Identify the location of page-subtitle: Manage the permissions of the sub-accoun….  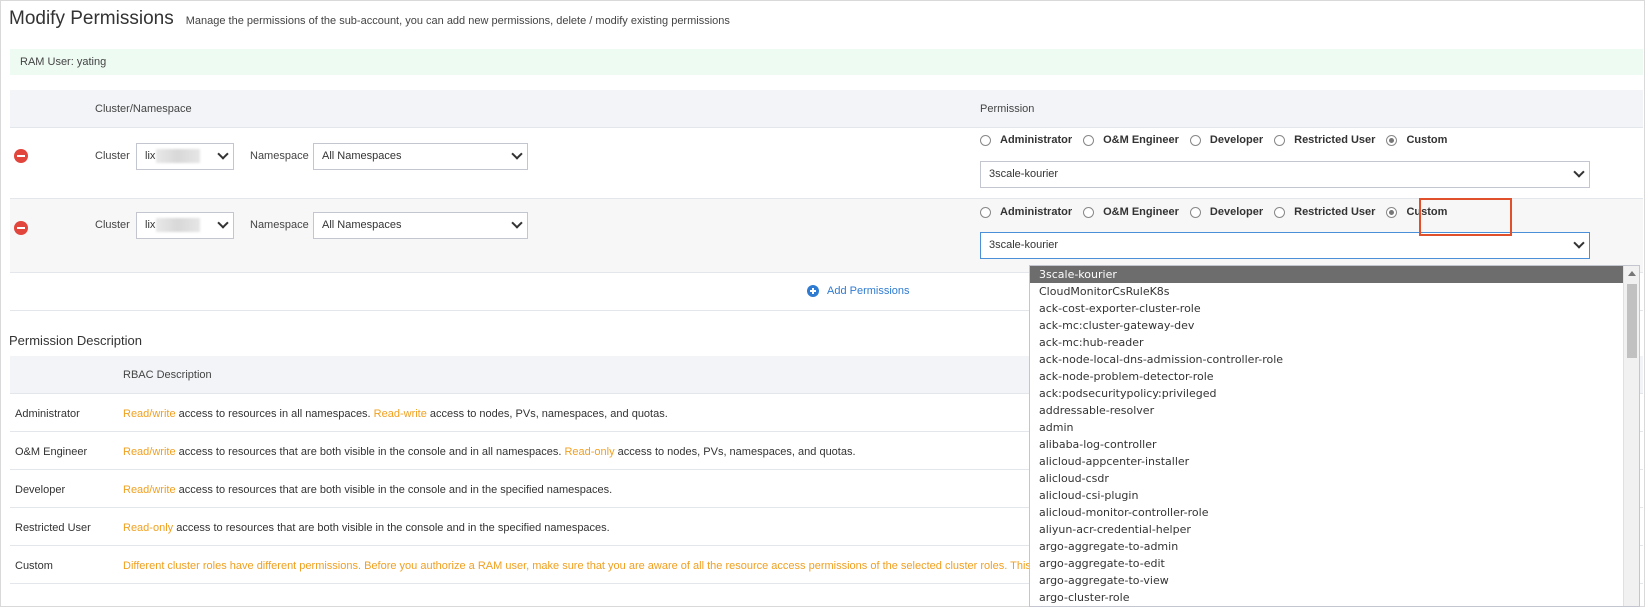
(457, 21).